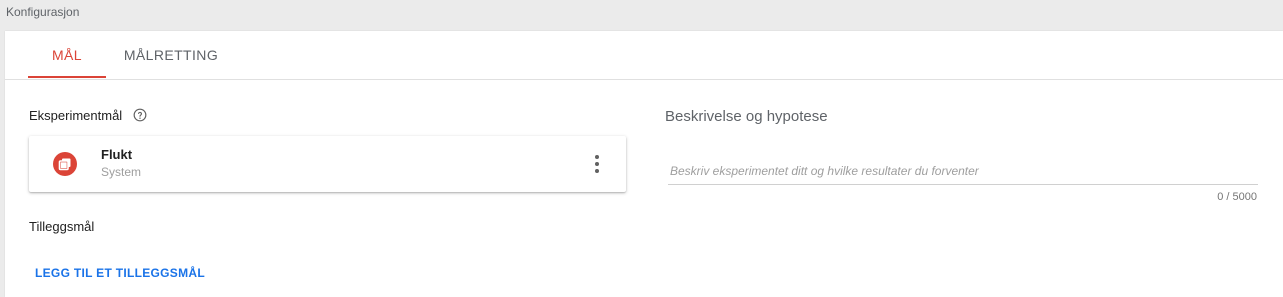  What do you see at coordinates (327, 164) in the screenshot?
I see `primary-goal-card: Flukt System` at bounding box center [327, 164].